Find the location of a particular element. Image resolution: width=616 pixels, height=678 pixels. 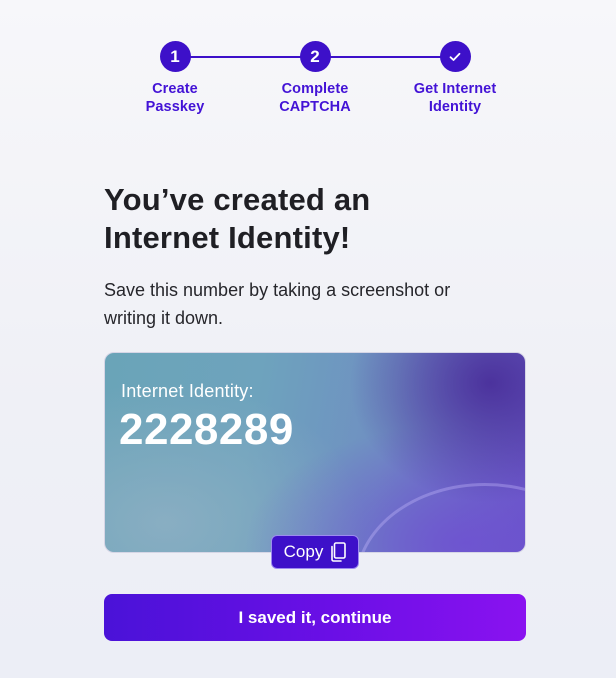

step-get-internet-identity: Get Internet Identity is located at coordinates (455, 78).